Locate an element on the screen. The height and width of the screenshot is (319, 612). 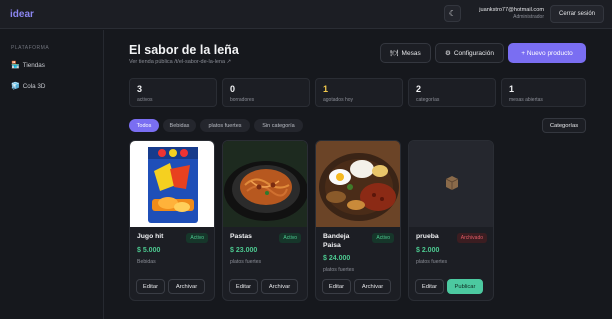
stat-value: 3 is located at coordinates (140, 89).